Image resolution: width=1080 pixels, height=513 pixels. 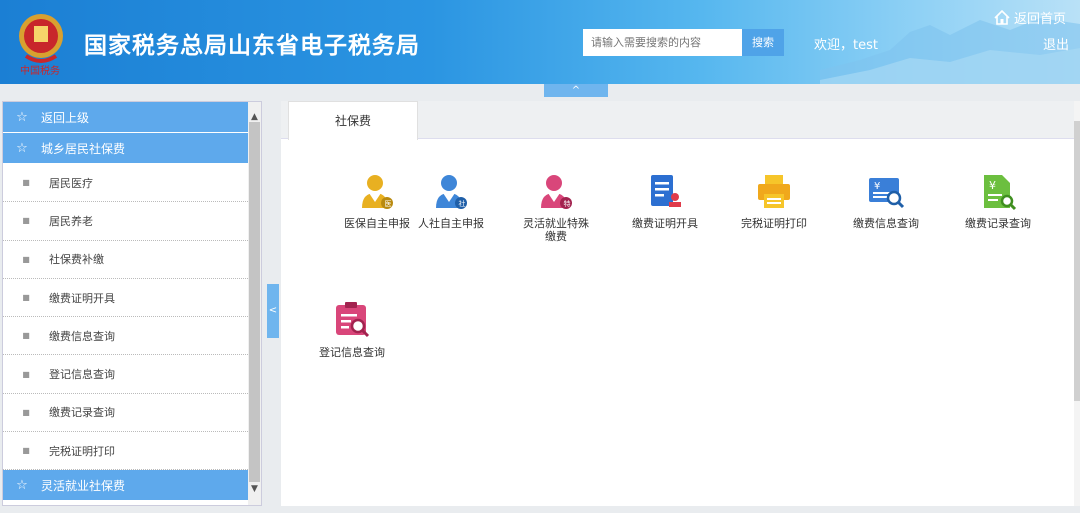 I want to click on svg-text: 社, so click(x=462, y=203).